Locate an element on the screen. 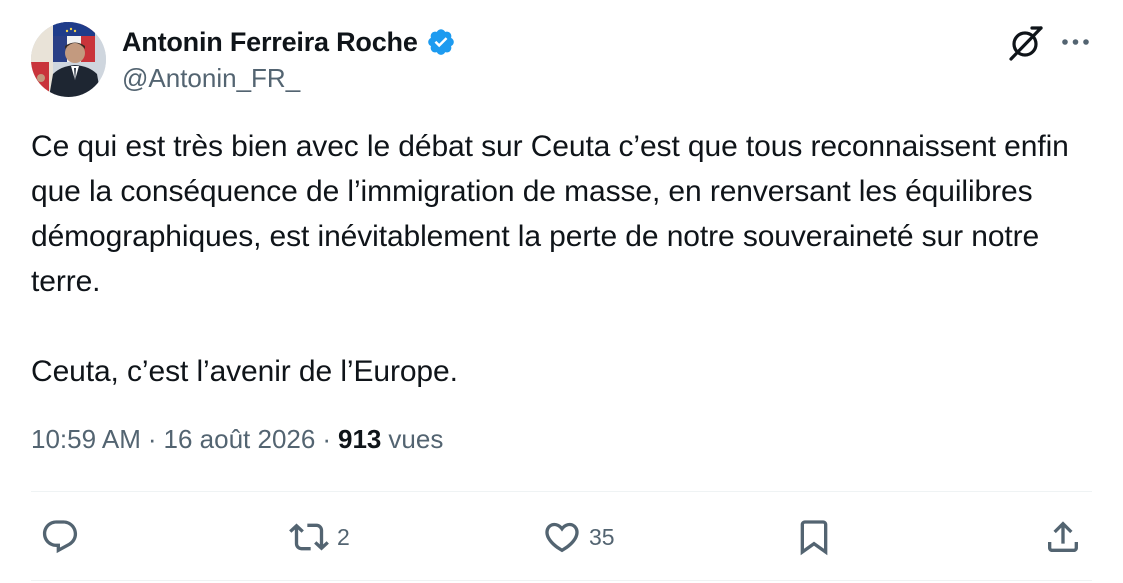  reply-icon is located at coordinates (60, 537).